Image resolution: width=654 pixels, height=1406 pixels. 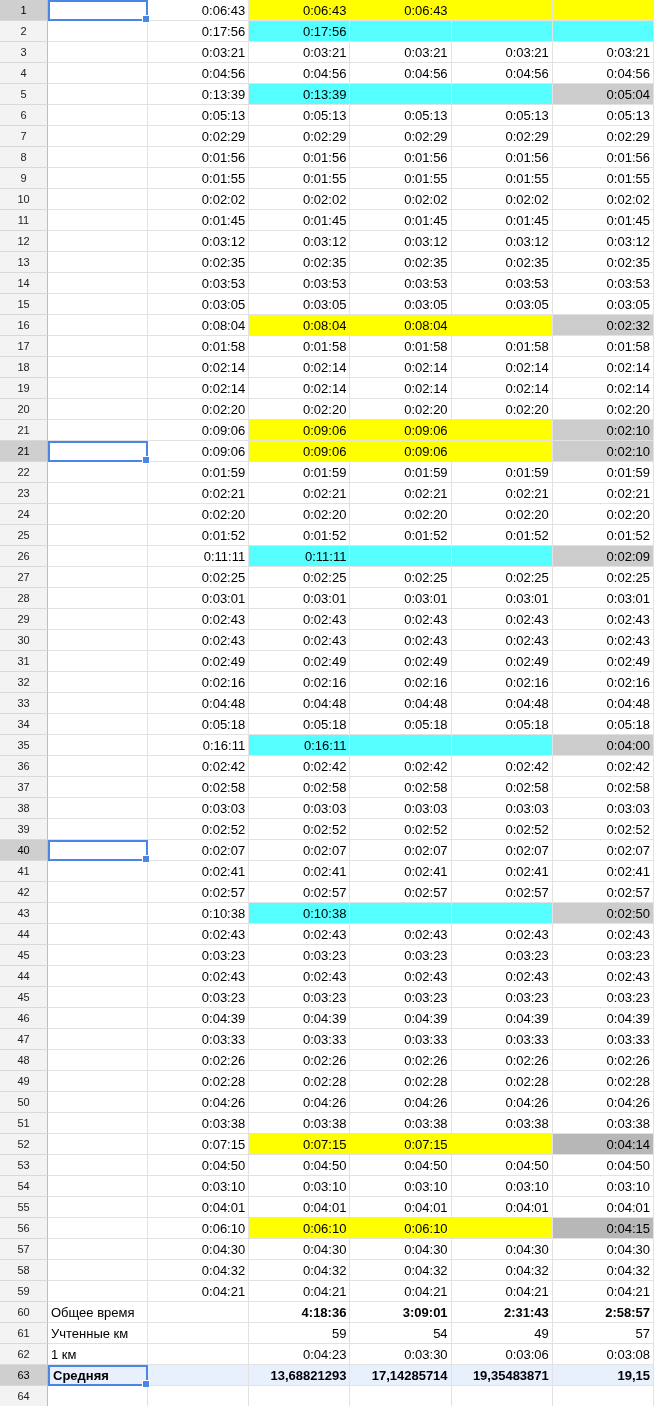 What do you see at coordinates (24, 1207) in the screenshot?
I see `row-number: 55` at bounding box center [24, 1207].